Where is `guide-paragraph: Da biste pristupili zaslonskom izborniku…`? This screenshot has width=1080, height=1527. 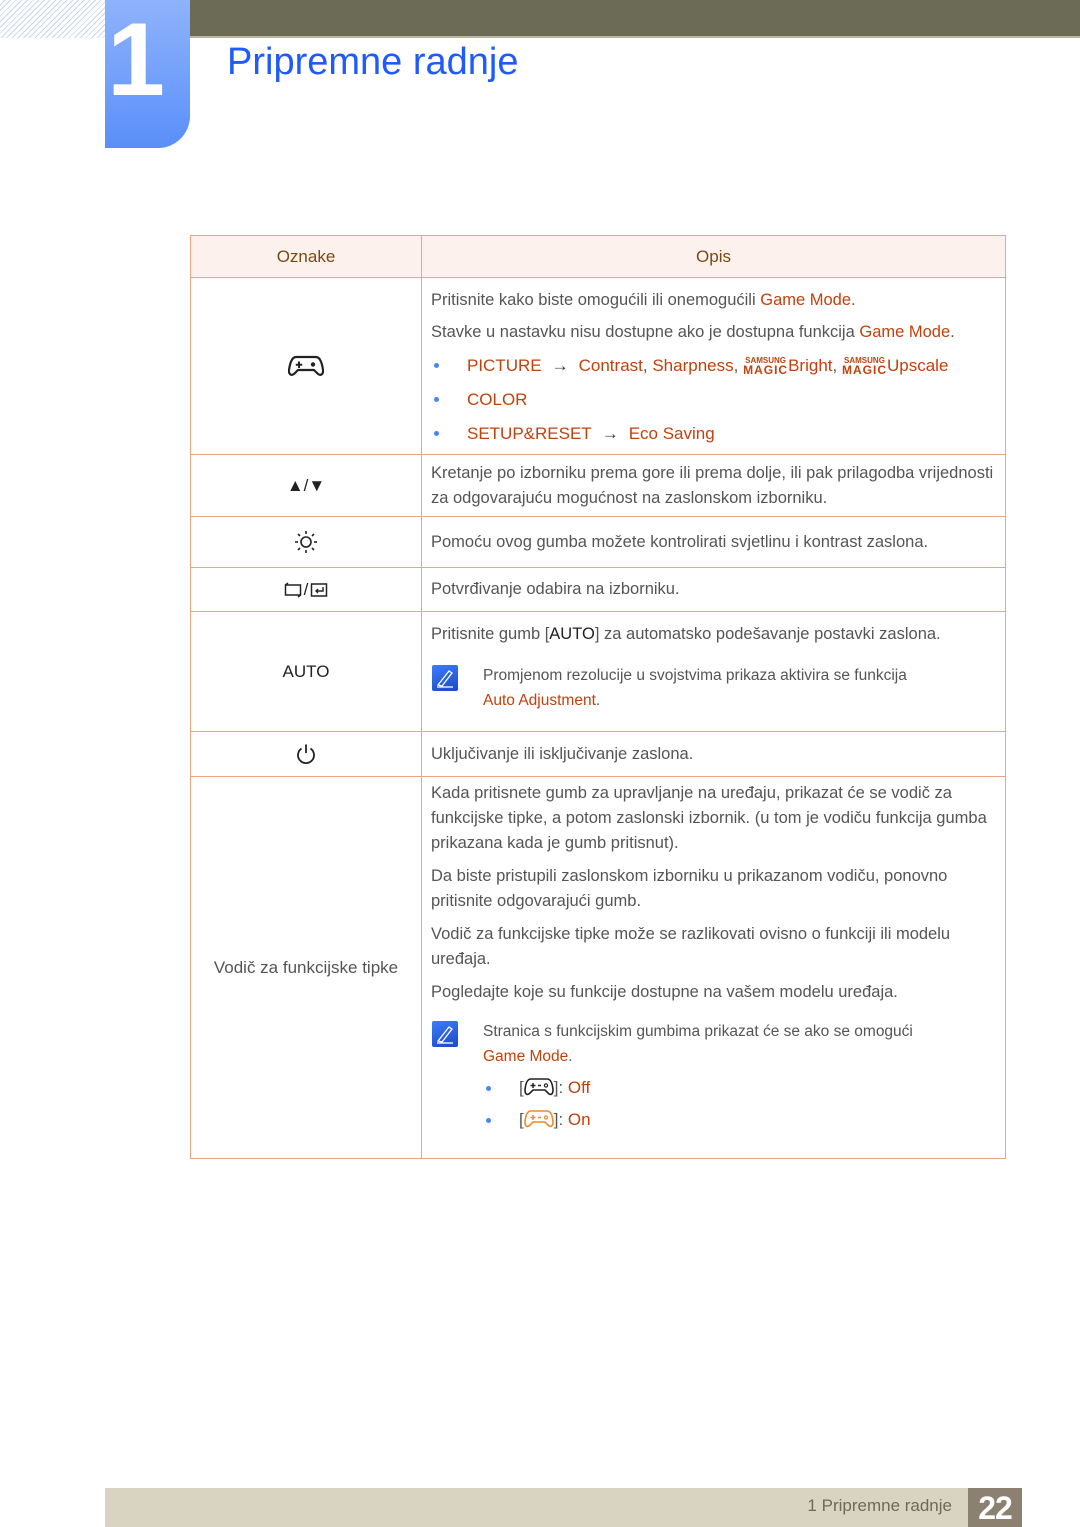
guide-paragraph: Da biste pristupili zaslonskom izborniku… is located at coordinates (689, 888).